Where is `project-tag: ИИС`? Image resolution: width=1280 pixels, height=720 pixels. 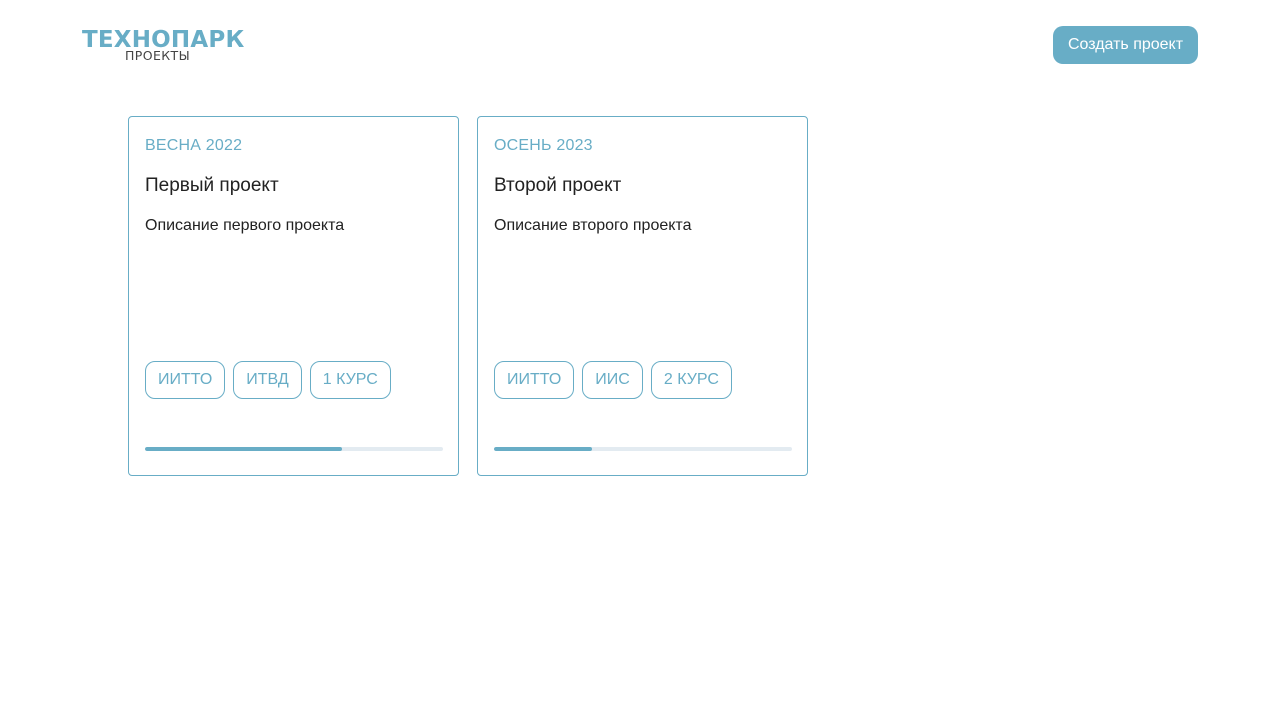
project-tag: ИИС is located at coordinates (612, 380).